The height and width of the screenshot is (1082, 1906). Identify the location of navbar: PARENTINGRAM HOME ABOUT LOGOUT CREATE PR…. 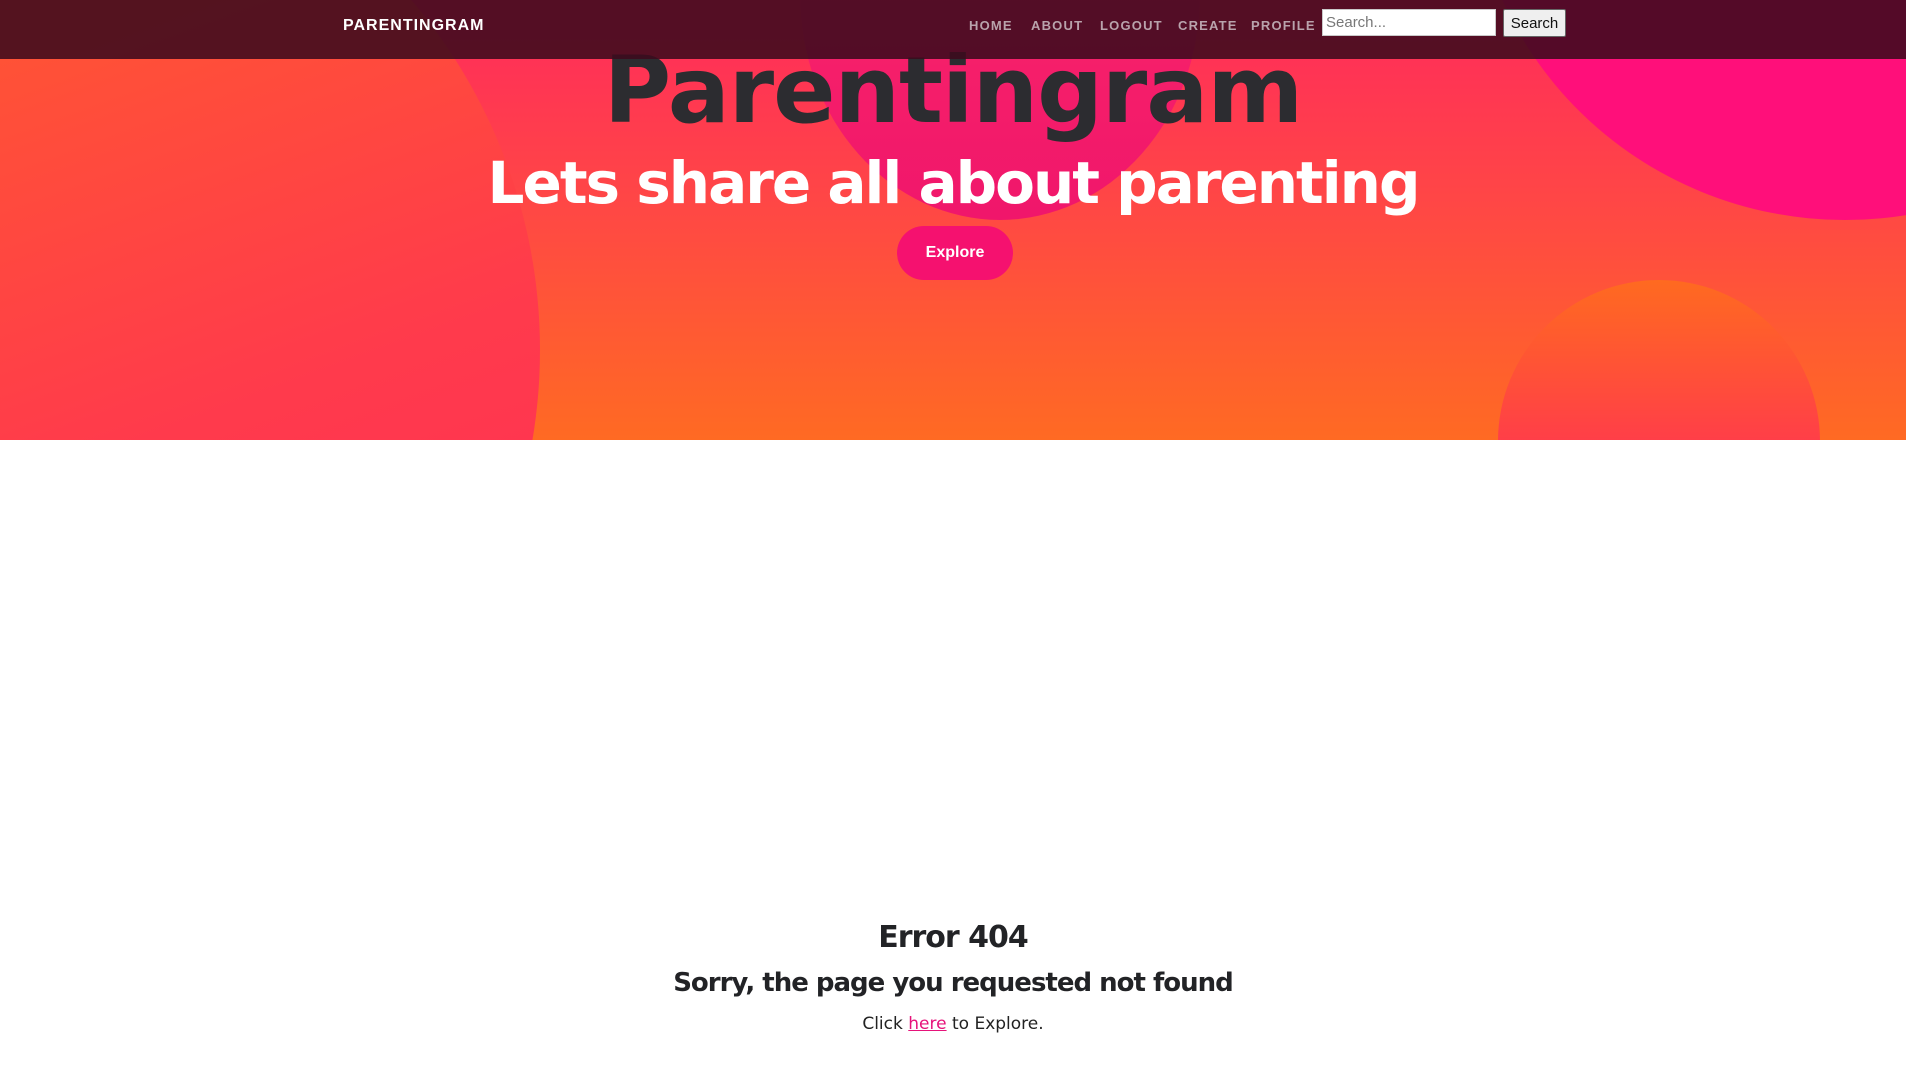
(953, 29).